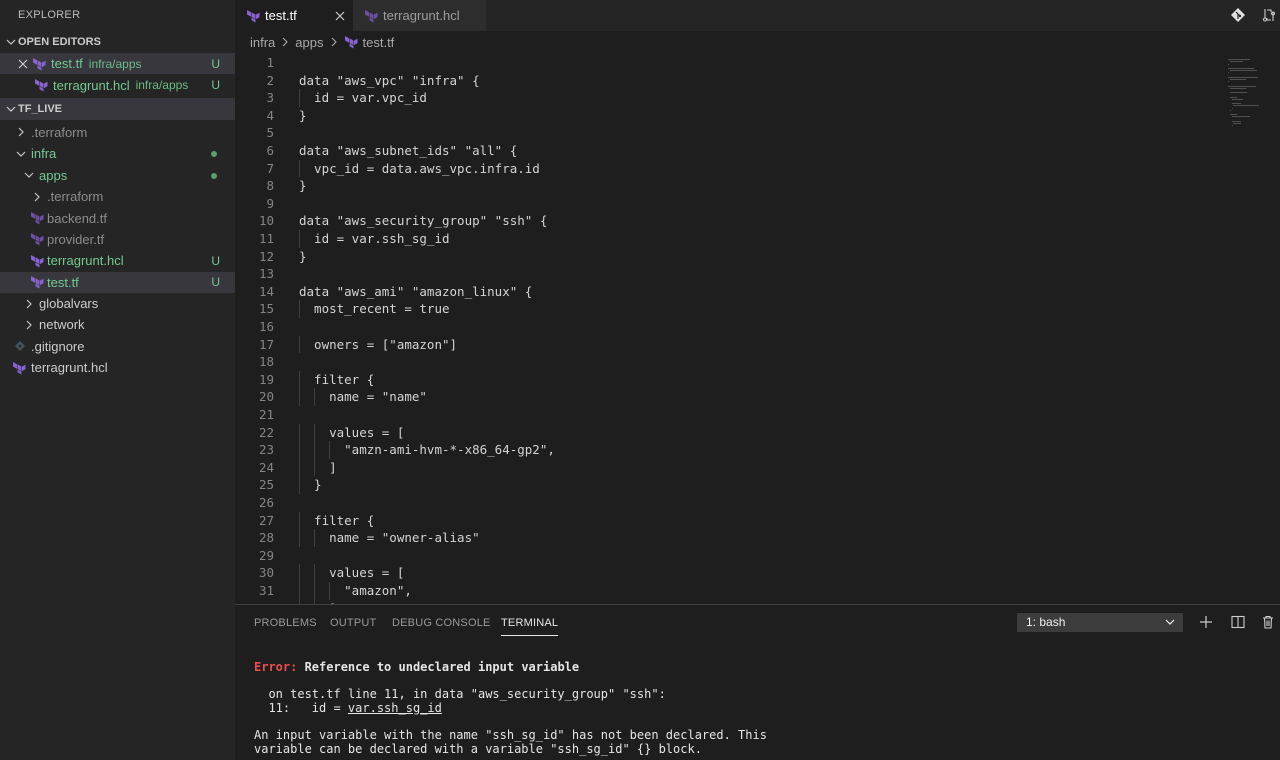  Describe the element at coordinates (379, 42) in the screenshot. I see `breadcrumb-item: test.tf` at that location.